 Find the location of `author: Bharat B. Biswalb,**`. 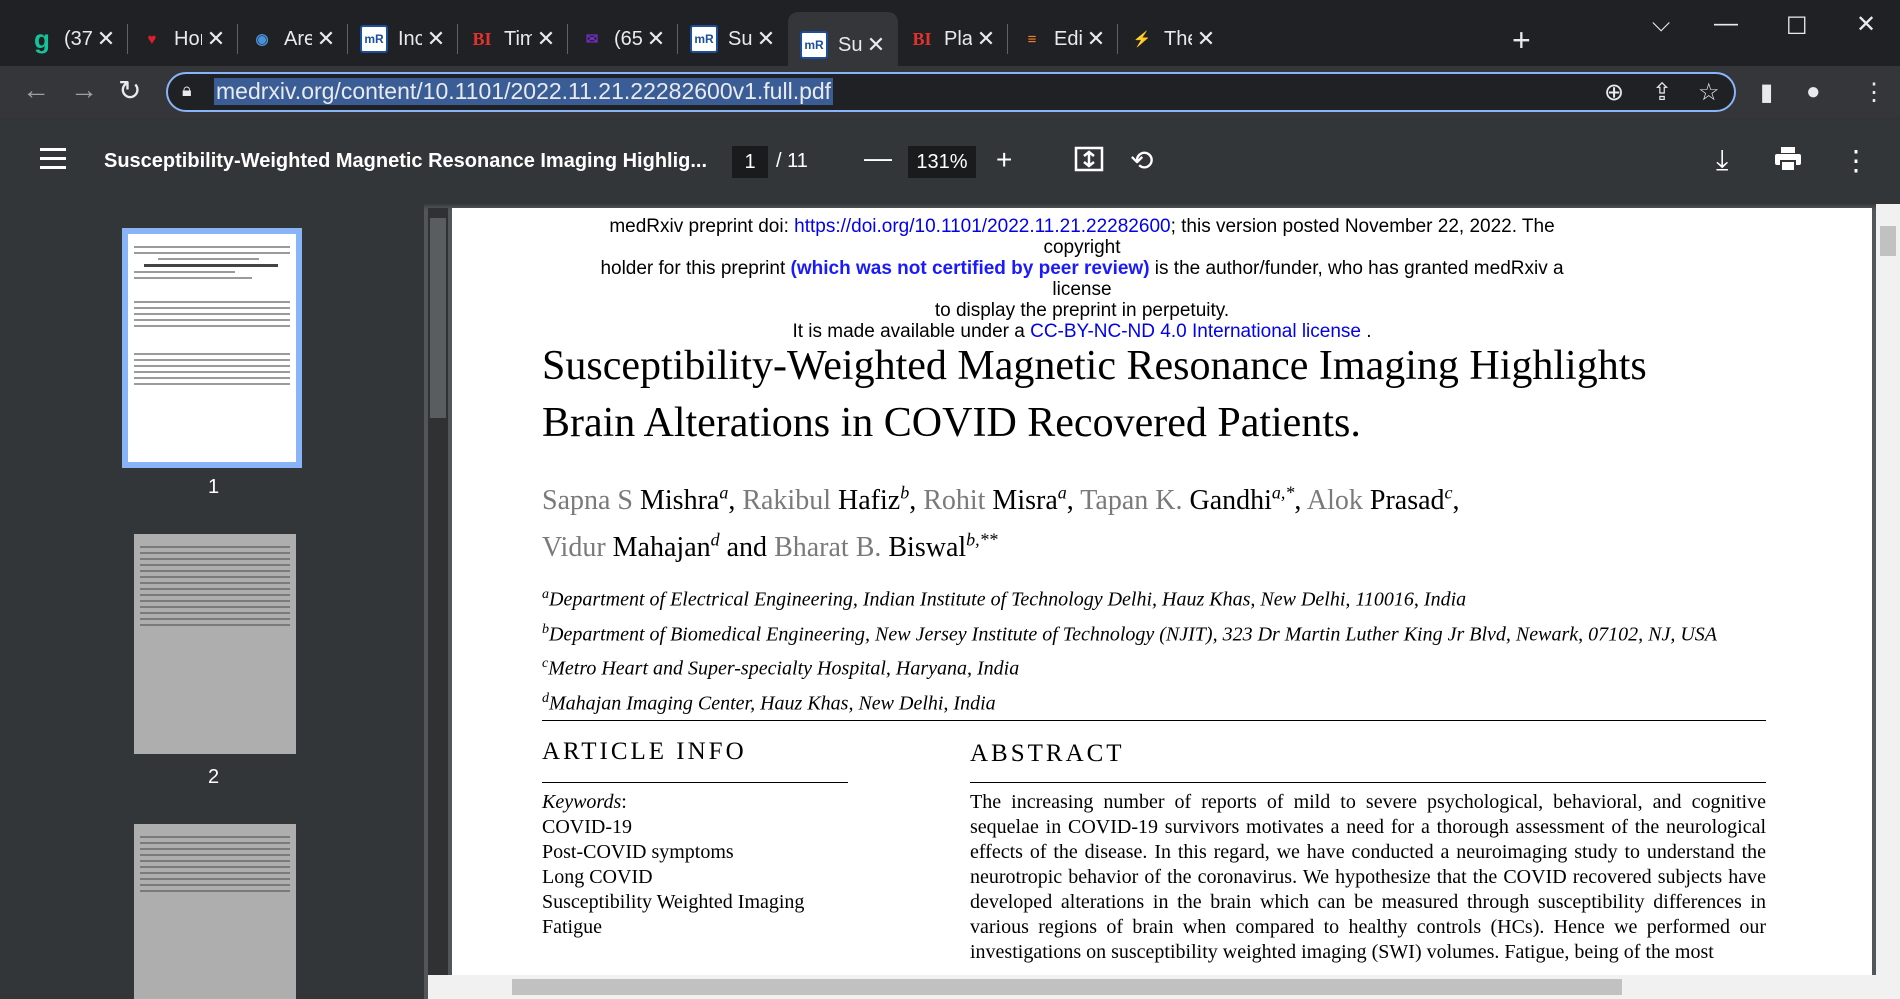

author: Bharat B. Biswalb,** is located at coordinates (886, 545).